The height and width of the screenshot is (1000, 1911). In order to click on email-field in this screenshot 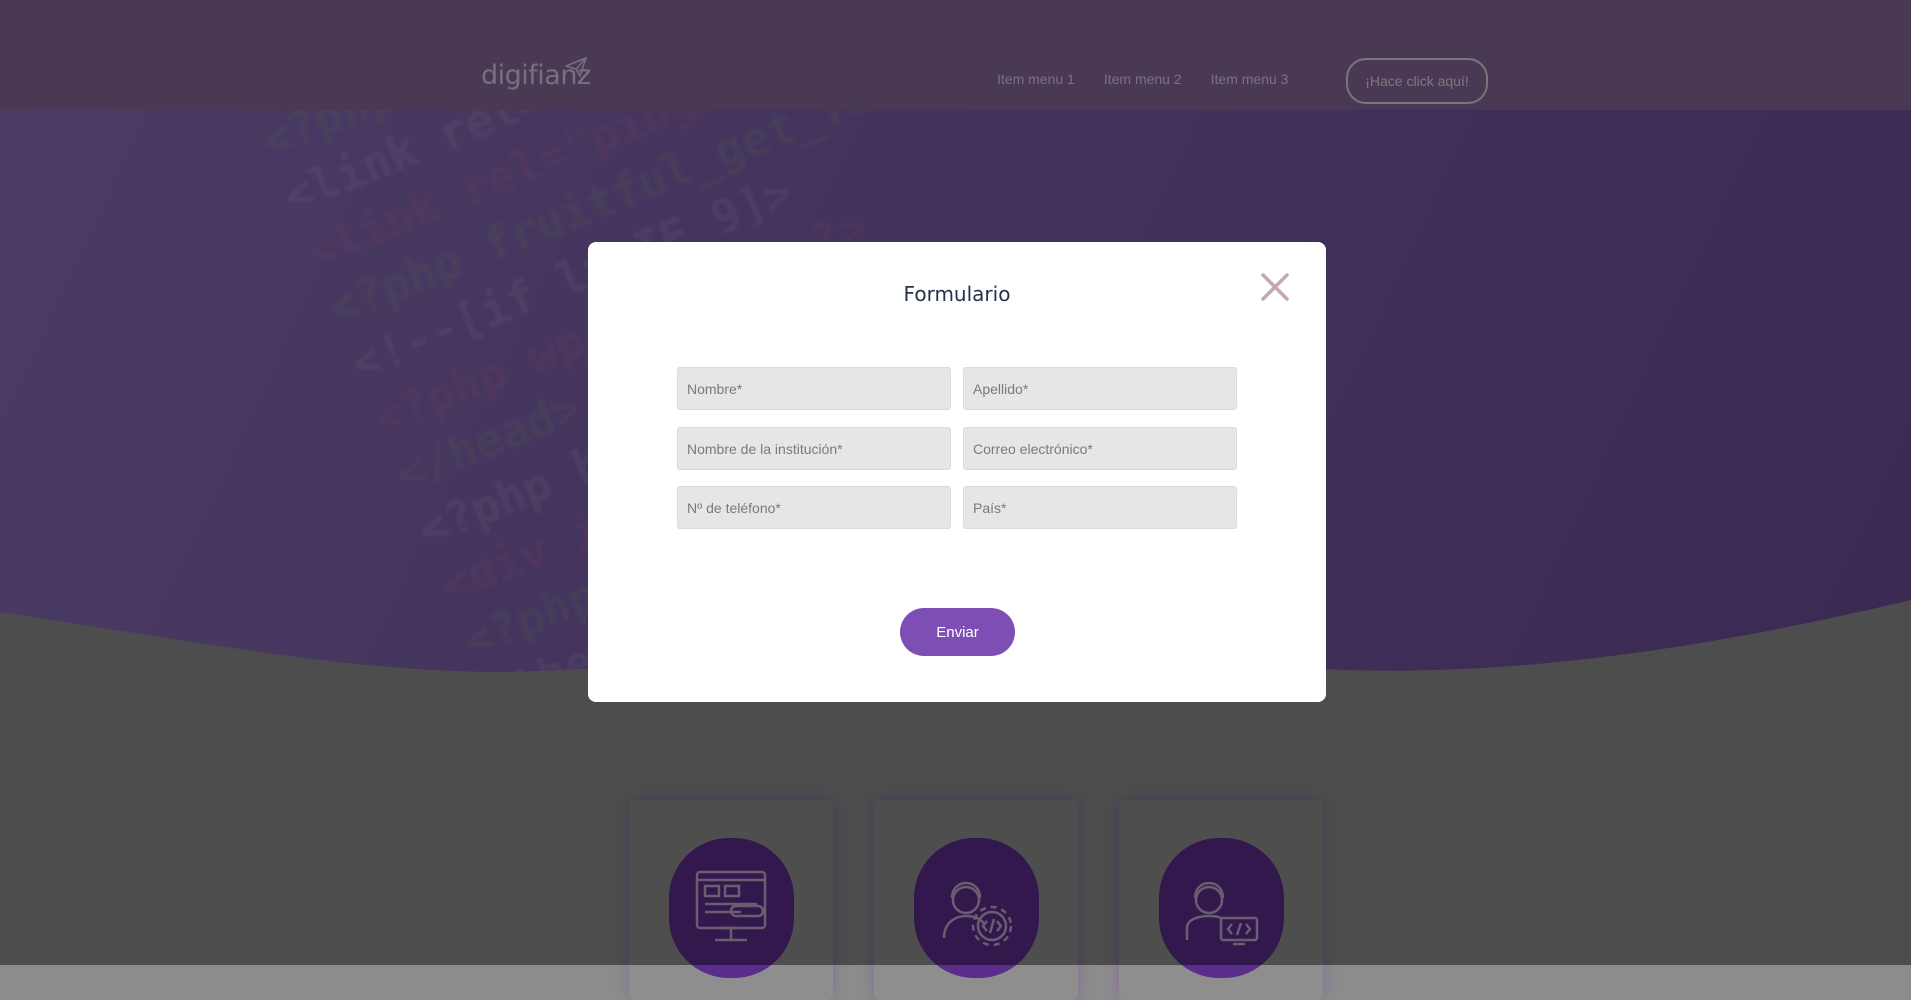, I will do `click(1100, 448)`.